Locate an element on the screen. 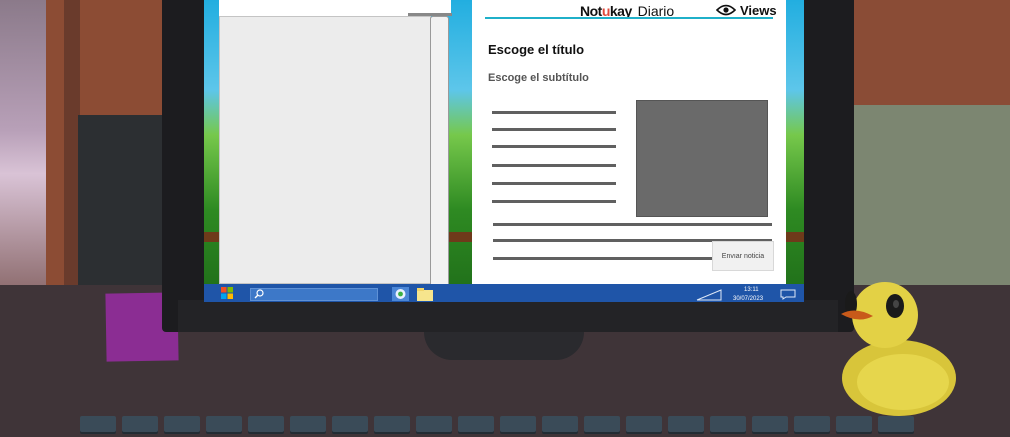 The width and height of the screenshot is (1010, 437). notification-icon is located at coordinates (788, 294).